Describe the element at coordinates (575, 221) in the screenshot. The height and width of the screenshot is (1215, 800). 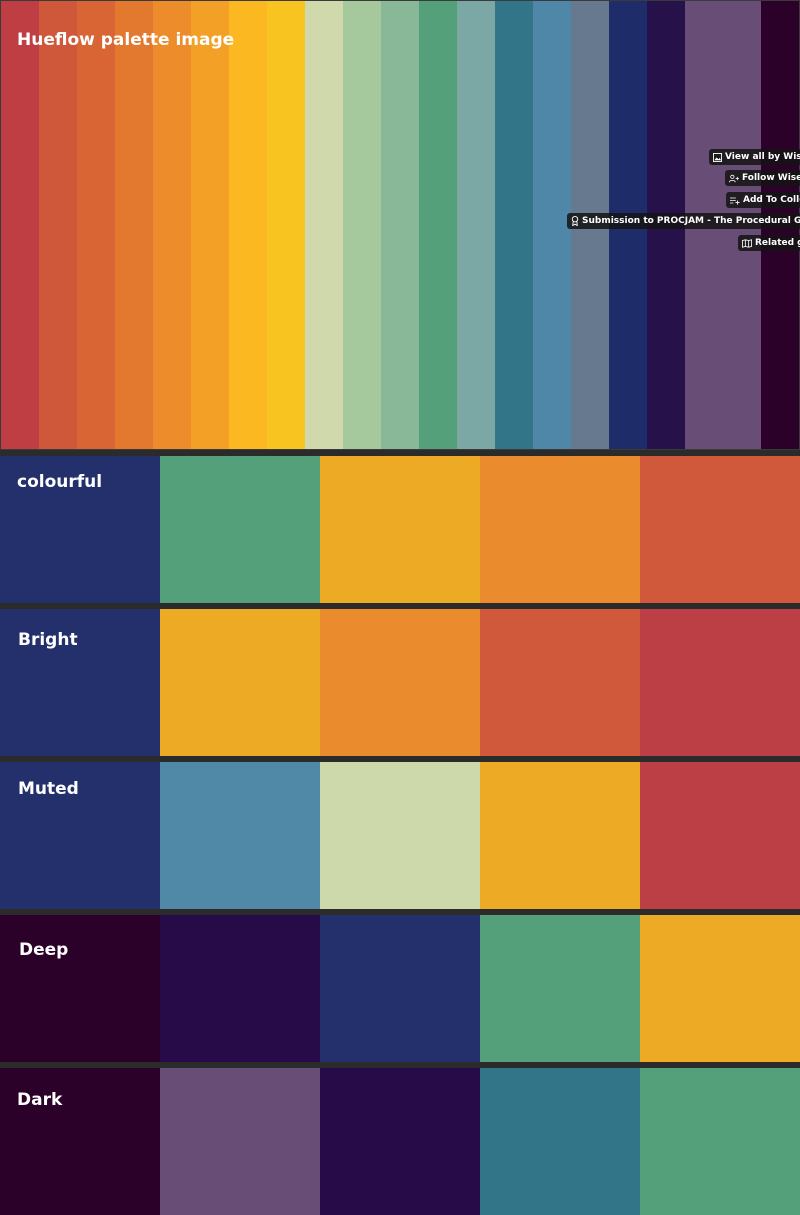
I see `award-icon` at that location.